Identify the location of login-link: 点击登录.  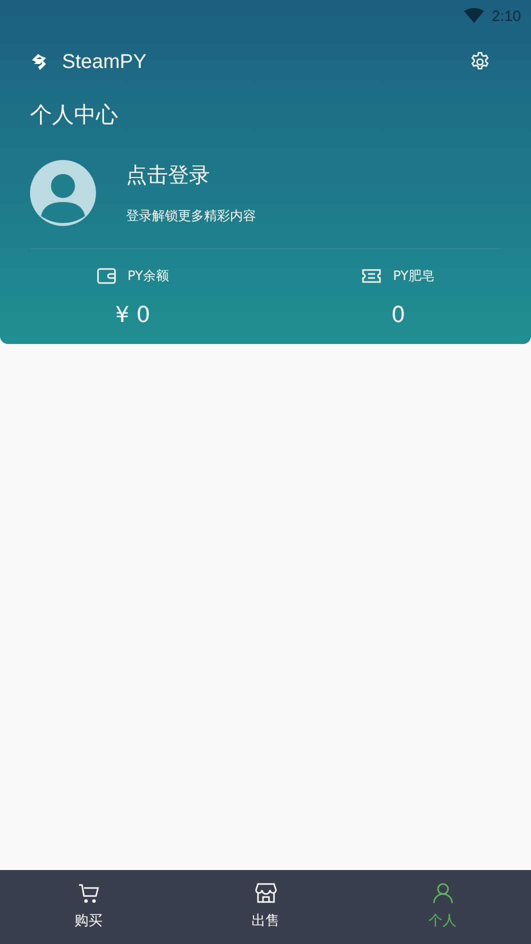
(191, 175).